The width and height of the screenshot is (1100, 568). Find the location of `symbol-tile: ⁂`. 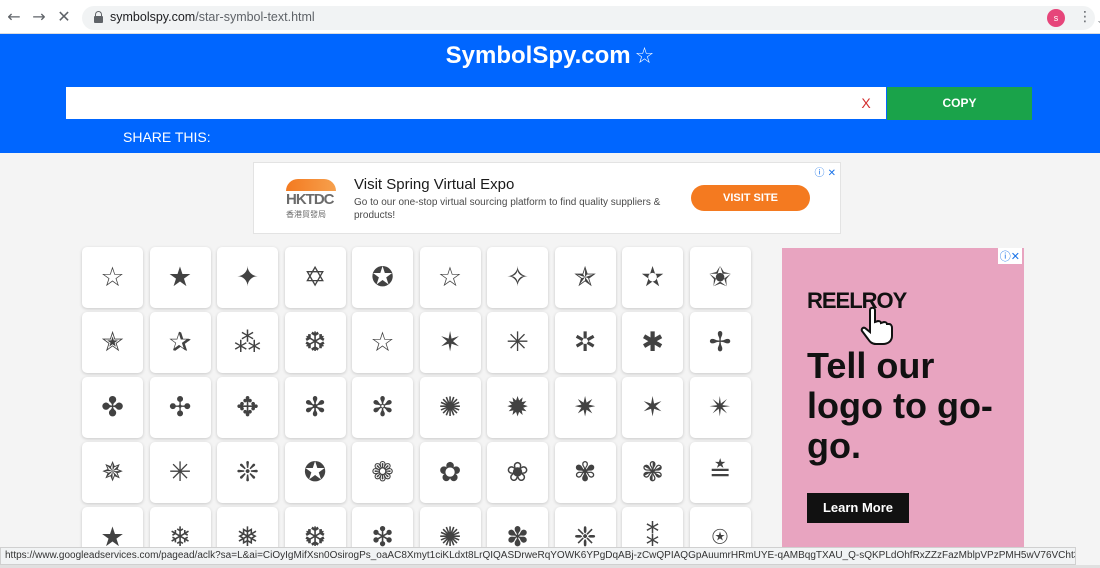

symbol-tile: ⁂ is located at coordinates (247, 342).